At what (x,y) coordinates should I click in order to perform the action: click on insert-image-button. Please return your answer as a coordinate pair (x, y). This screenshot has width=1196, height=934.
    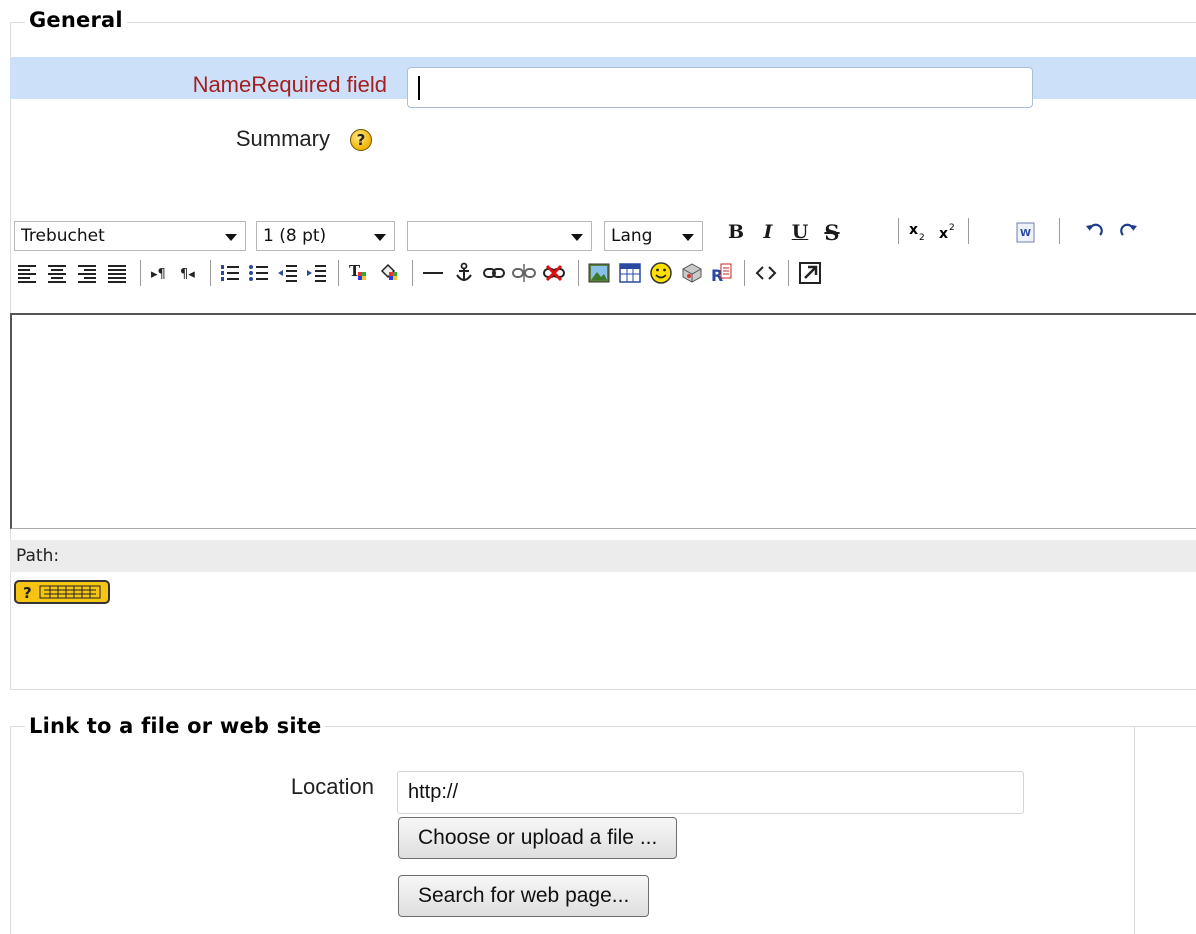
    Looking at the image, I should click on (599, 273).